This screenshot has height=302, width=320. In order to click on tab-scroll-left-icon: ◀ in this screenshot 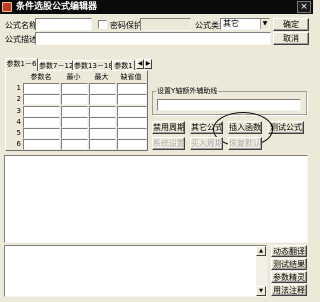, I will do `click(140, 64)`.